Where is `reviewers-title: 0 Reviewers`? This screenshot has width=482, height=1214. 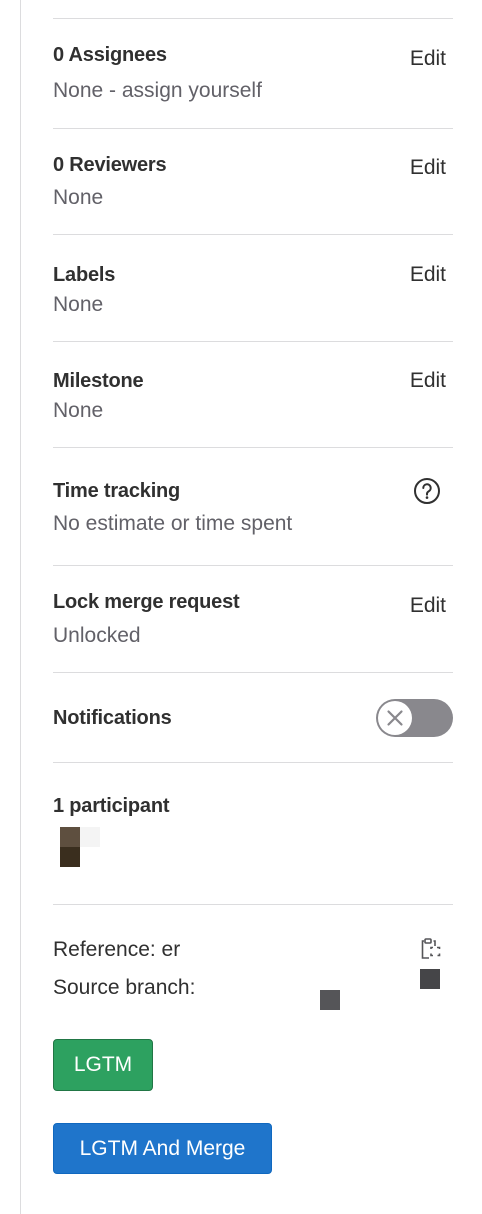 reviewers-title: 0 Reviewers is located at coordinates (110, 165).